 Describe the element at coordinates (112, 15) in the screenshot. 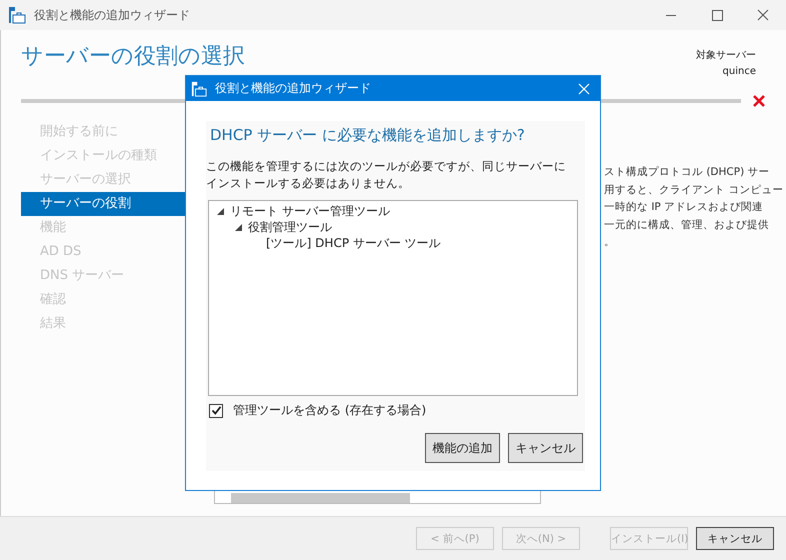

I see `window-title: 役割と機能の追加ウィザード` at that location.